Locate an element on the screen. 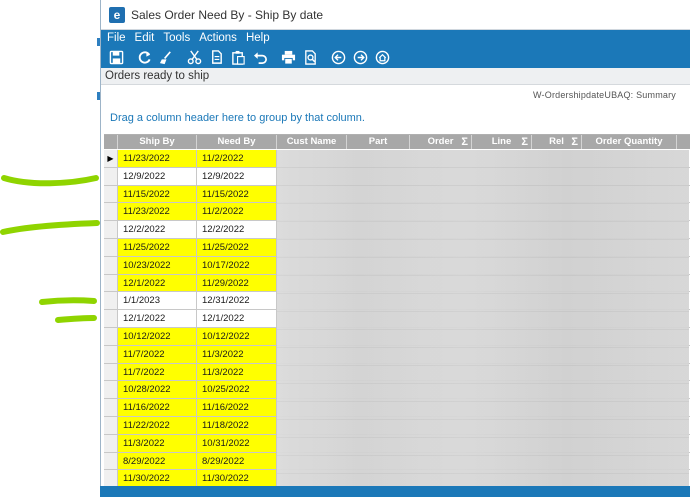  cell-need-by: 12/1/2022 is located at coordinates (237, 318).